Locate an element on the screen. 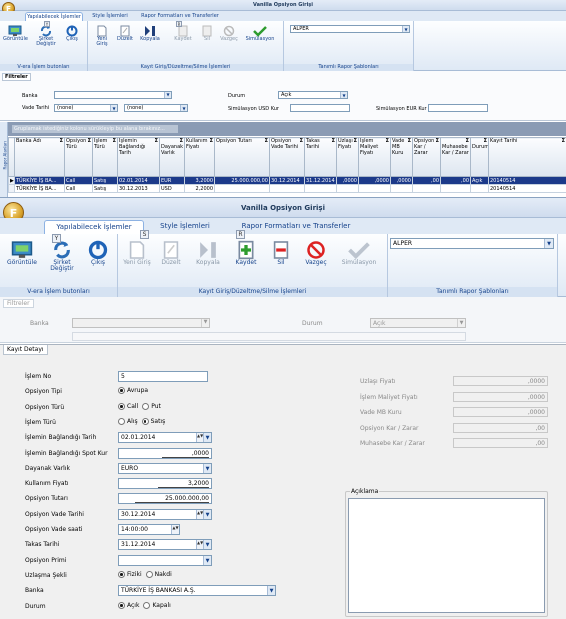 The width and height of the screenshot is (566, 619). opsiyon-primi-combo: ▼ is located at coordinates (165, 560).